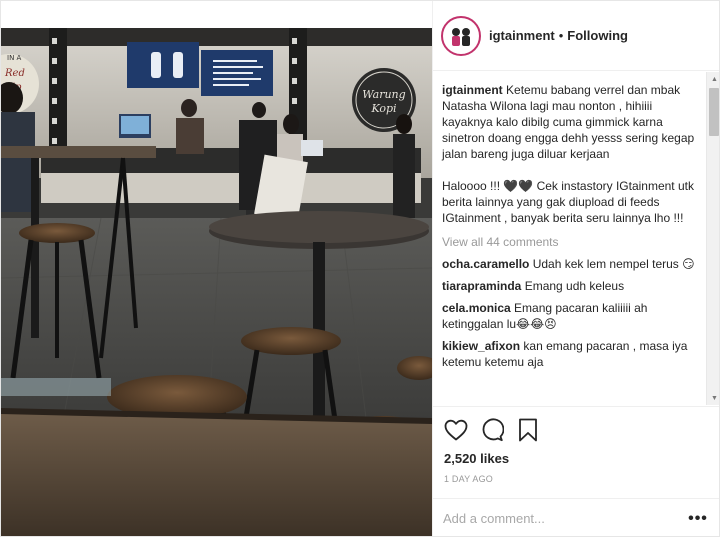  I want to click on comments-scrollbar: ▲ ▼, so click(712, 238).